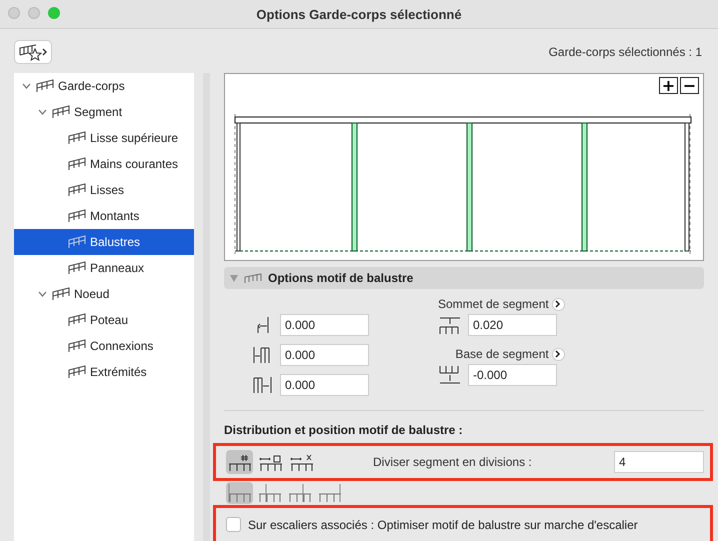  Describe the element at coordinates (443, 525) in the screenshot. I see `stairs-option-label: Sur escaliers associés : Optimiser motif de balustre sur marche d'escalier` at that location.